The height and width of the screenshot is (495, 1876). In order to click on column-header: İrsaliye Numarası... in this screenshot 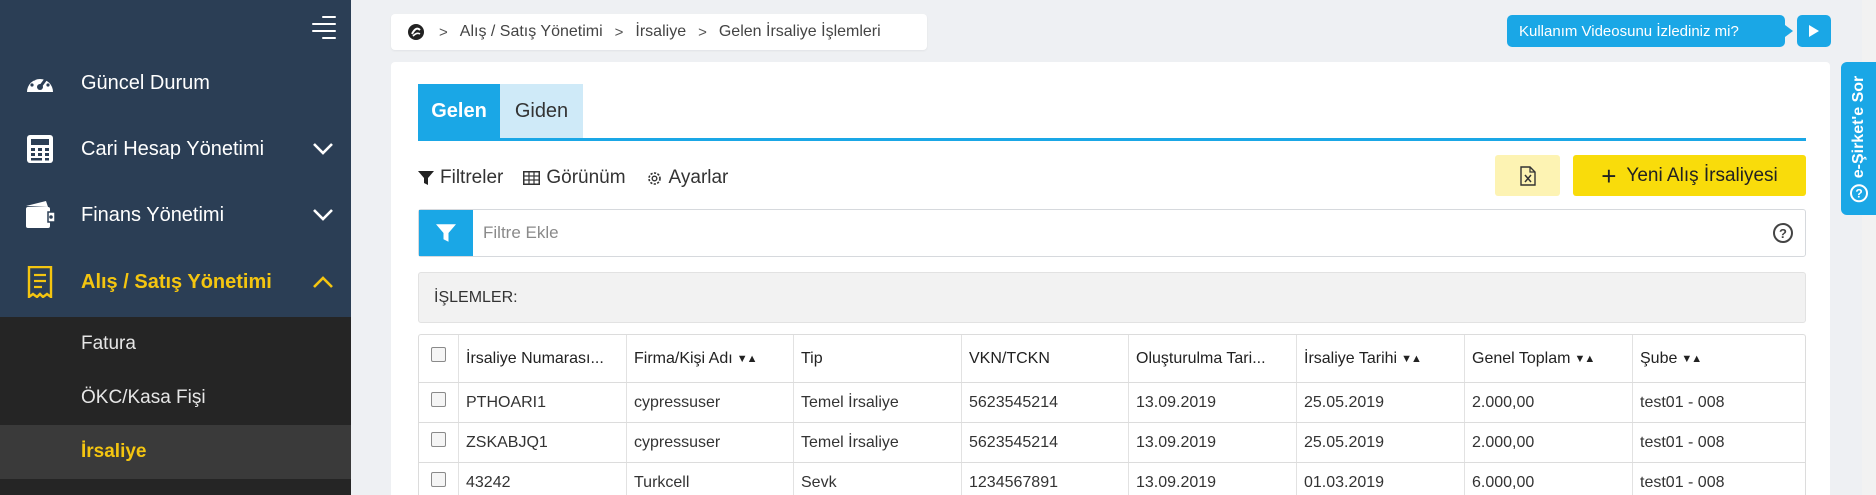, I will do `click(543, 358)`.